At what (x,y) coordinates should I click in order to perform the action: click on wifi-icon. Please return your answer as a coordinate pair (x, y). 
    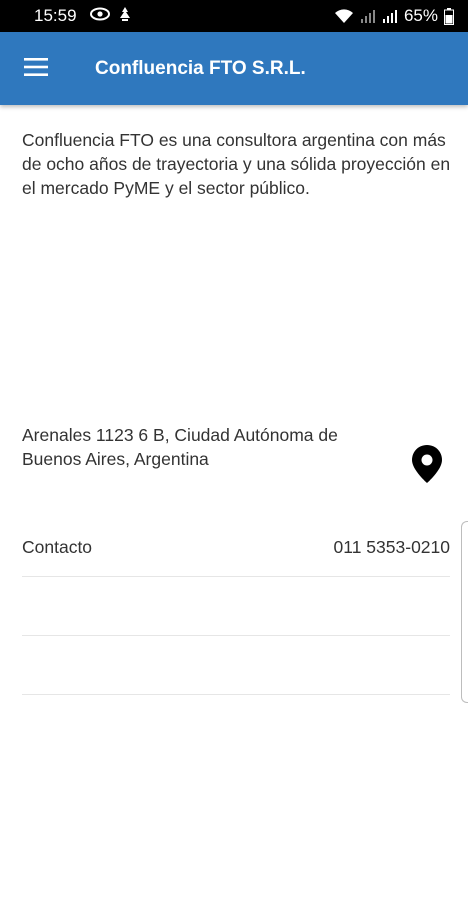
    Looking at the image, I should click on (344, 16).